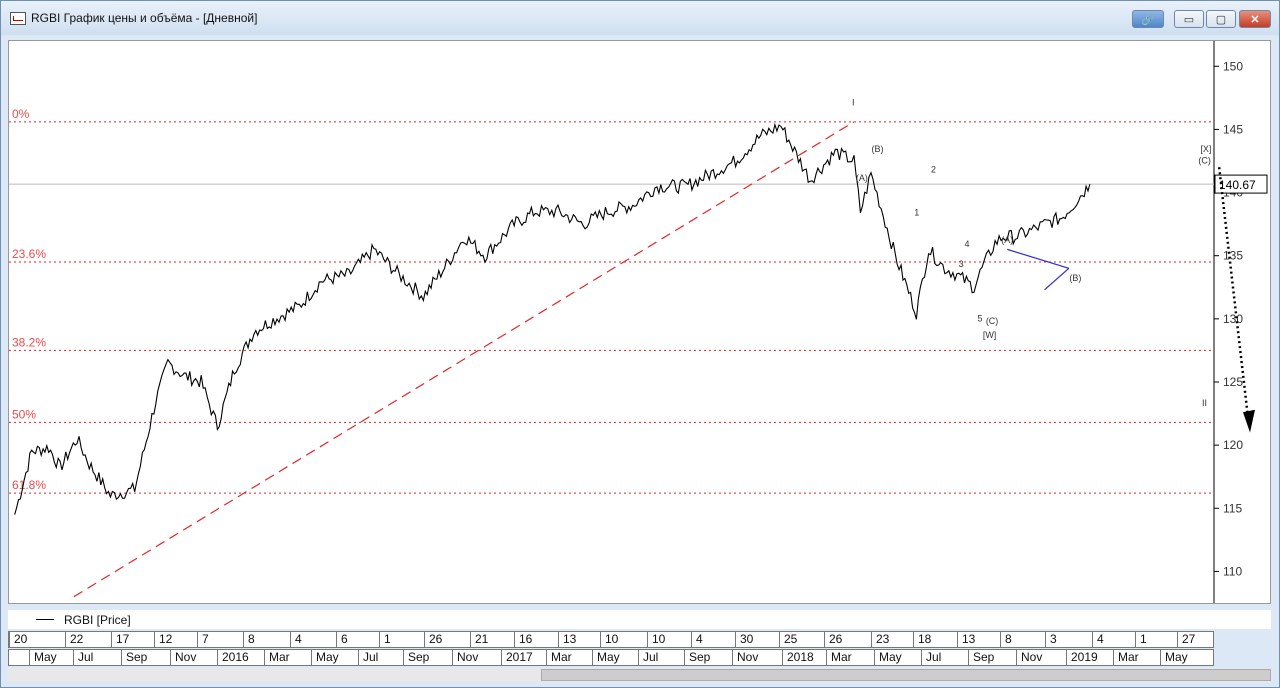  What do you see at coordinates (1189, 19) in the screenshot?
I see `minimize-button: ▭` at bounding box center [1189, 19].